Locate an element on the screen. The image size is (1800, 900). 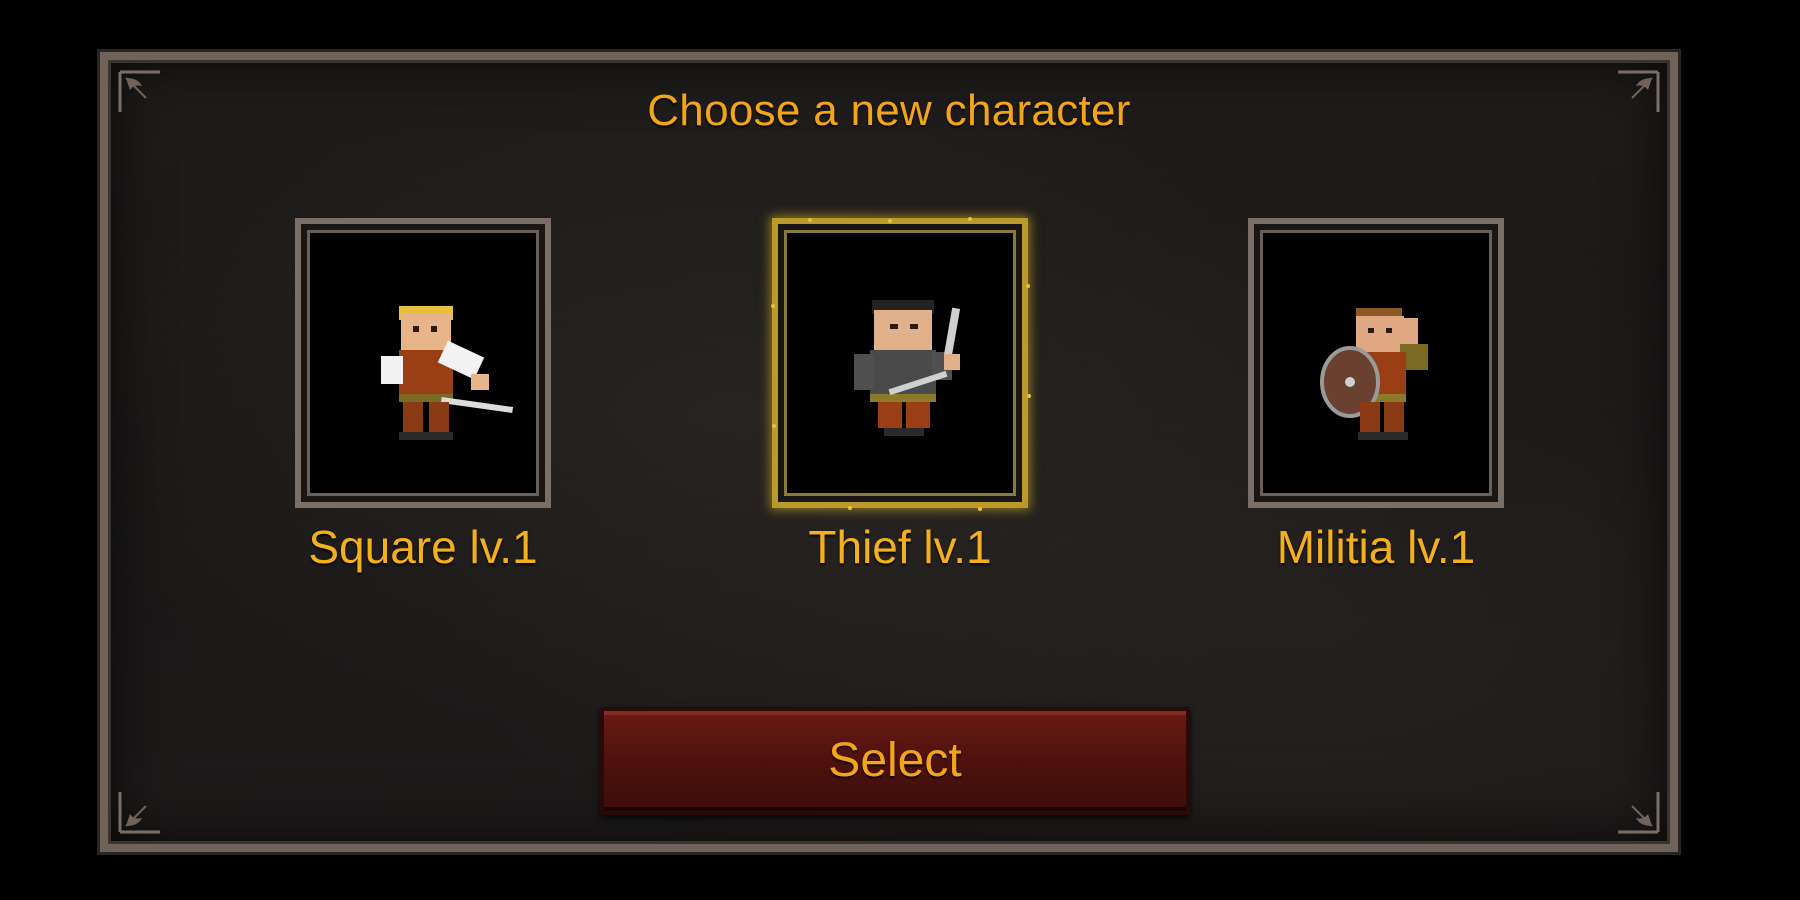
thief-icon is located at coordinates (907, 368).